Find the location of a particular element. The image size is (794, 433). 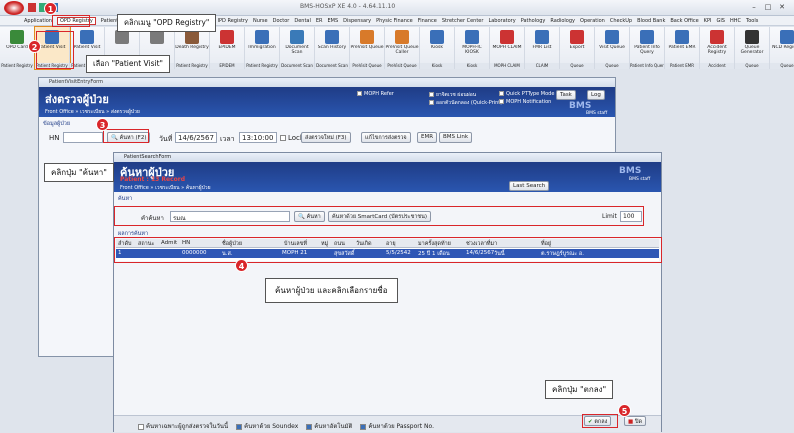

ribbon-item-scan-history: Scan History Document Scan is located at coordinates (332, 48).